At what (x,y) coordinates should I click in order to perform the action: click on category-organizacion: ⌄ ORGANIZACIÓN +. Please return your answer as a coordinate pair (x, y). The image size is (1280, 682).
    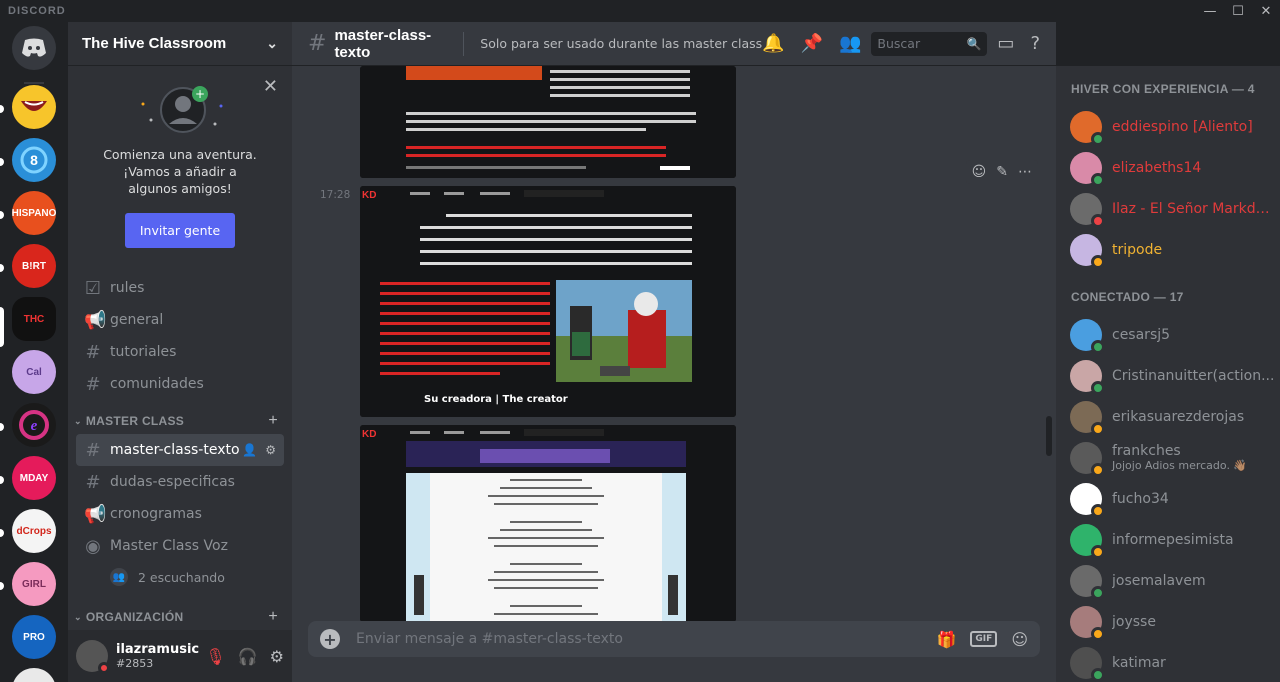
    Looking at the image, I should click on (180, 617).